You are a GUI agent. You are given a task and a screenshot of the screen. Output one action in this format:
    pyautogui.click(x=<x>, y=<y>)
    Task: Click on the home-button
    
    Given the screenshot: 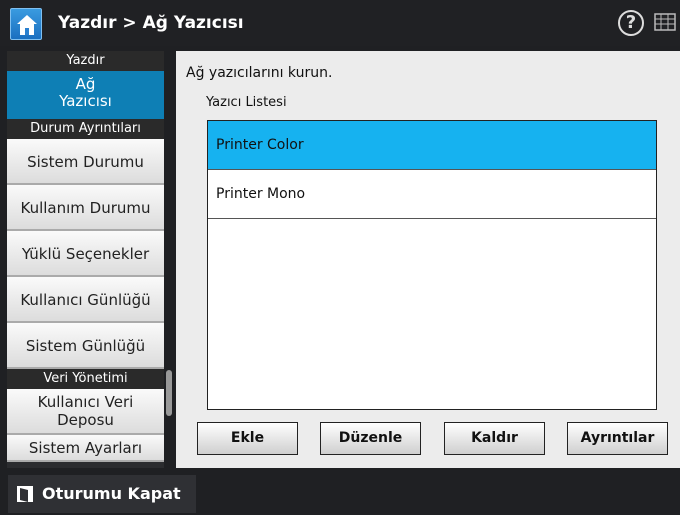 What is the action you would take?
    pyautogui.click(x=26, y=24)
    